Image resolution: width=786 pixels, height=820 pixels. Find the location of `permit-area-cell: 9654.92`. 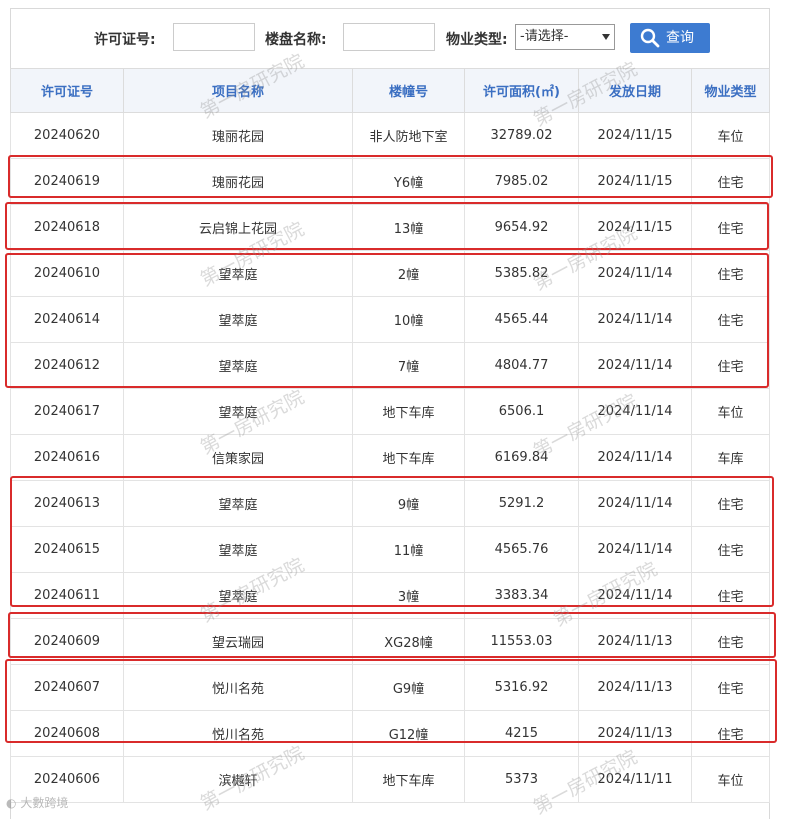

permit-area-cell: 9654.92 is located at coordinates (521, 227).